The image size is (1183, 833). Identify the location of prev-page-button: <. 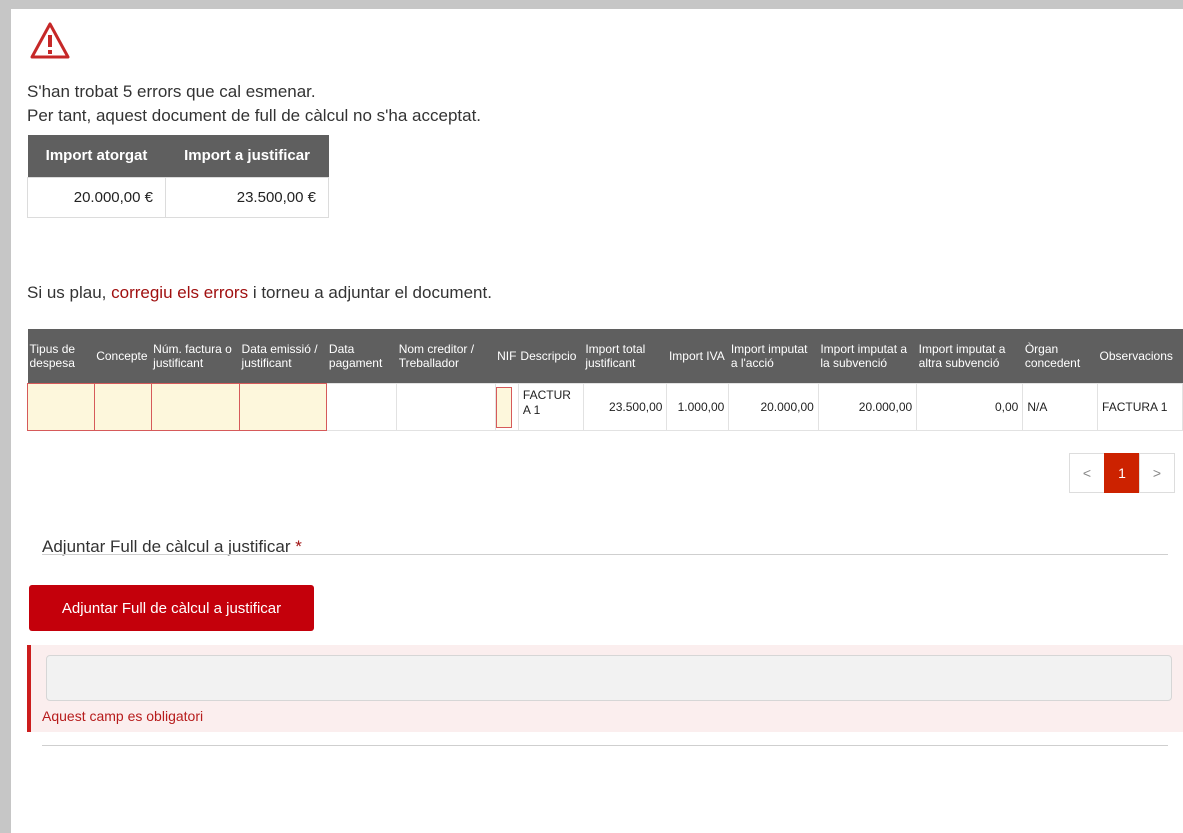
(1087, 473).